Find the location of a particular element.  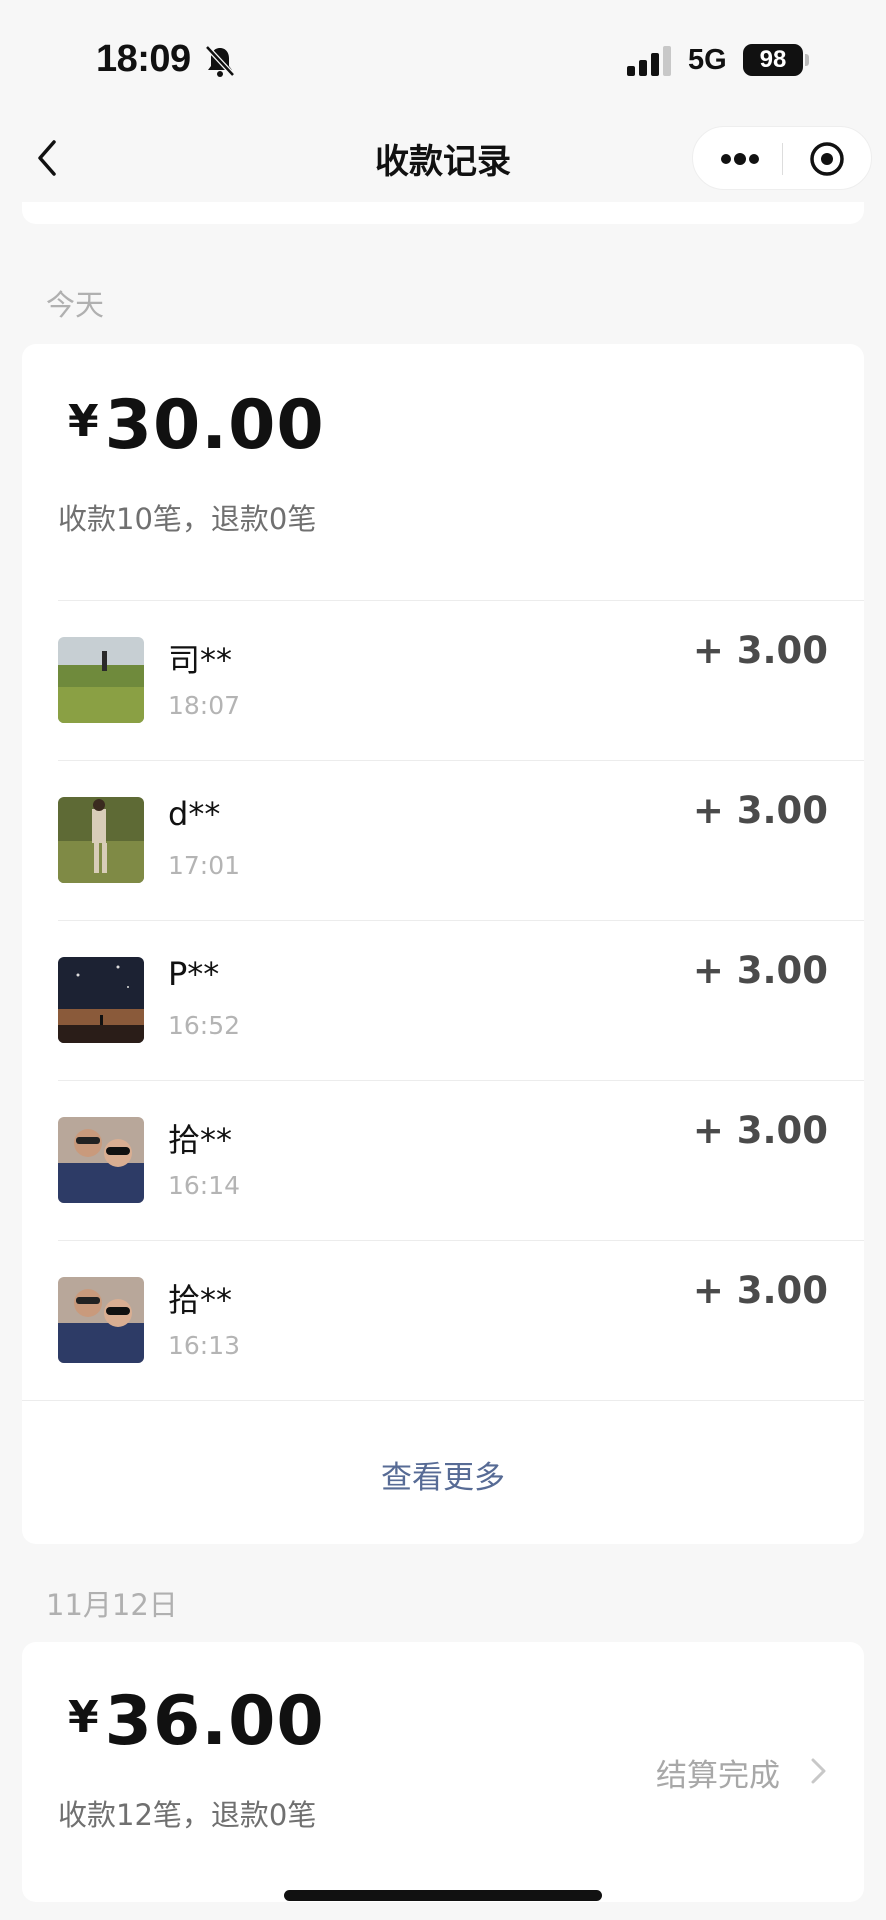

status-time: 18:09 is located at coordinates (143, 59).